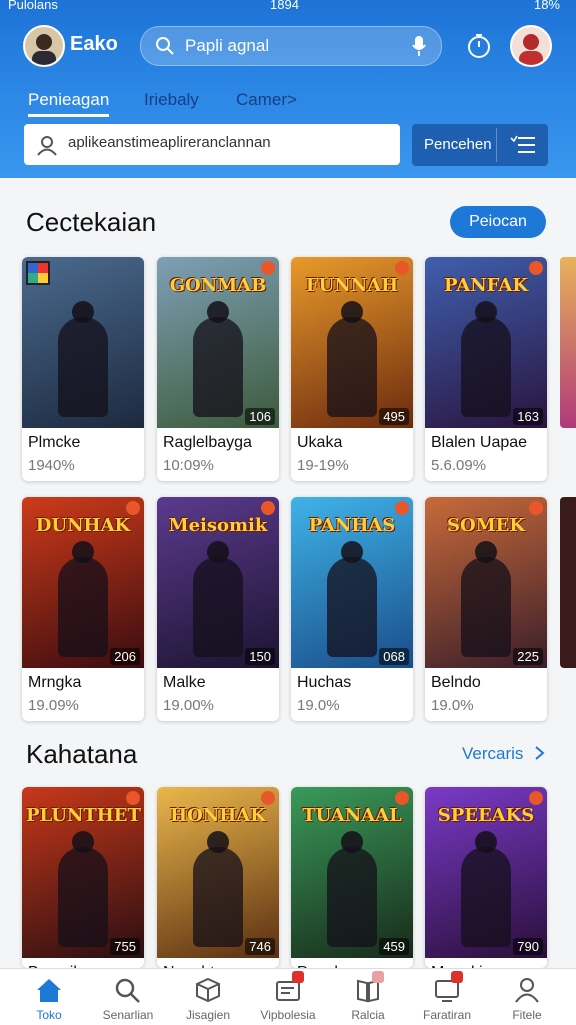  Describe the element at coordinates (531, 49) in the screenshot. I see `person-icon` at that location.